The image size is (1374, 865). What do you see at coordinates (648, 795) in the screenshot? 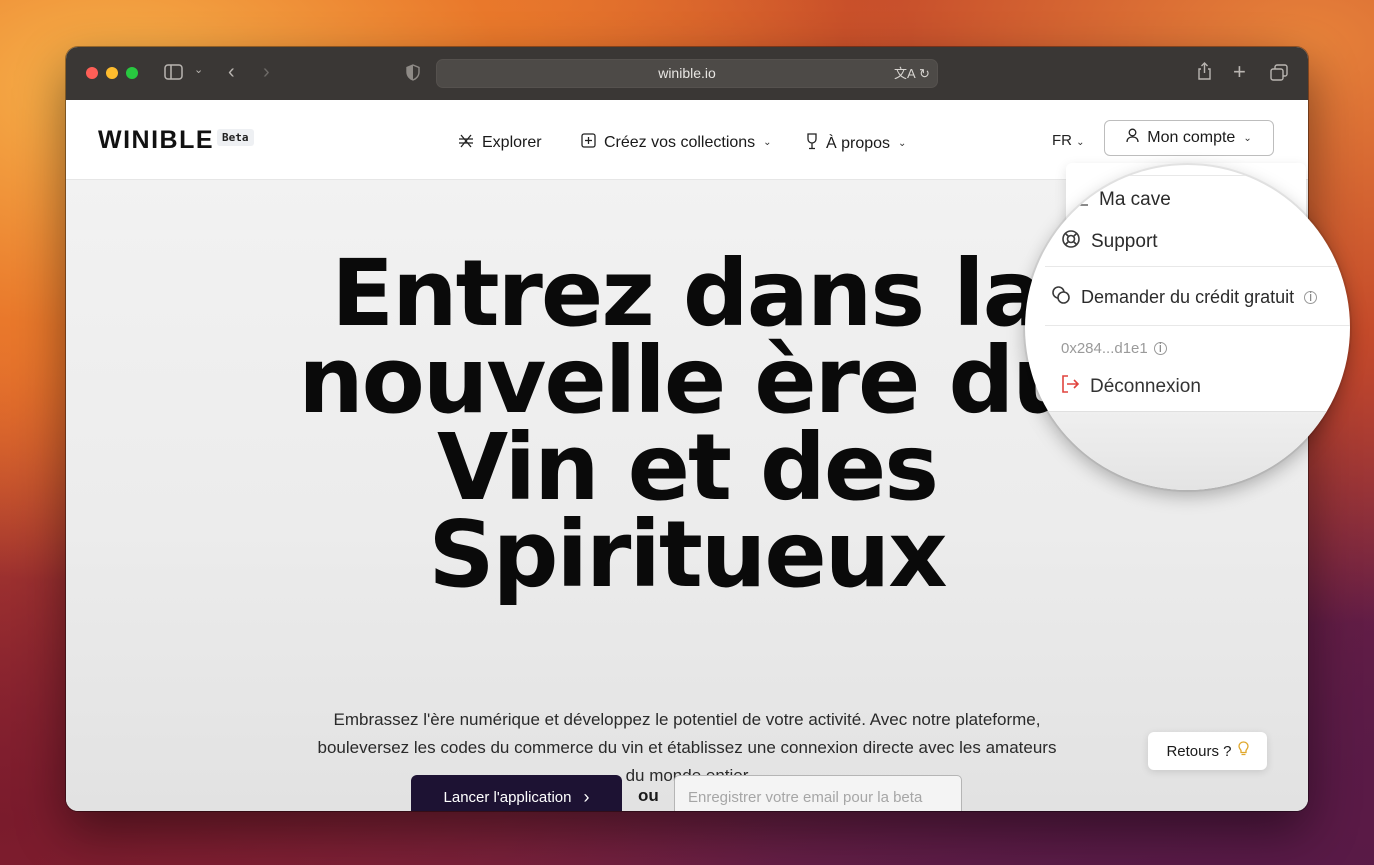
I see `or-separator: ou` at bounding box center [648, 795].